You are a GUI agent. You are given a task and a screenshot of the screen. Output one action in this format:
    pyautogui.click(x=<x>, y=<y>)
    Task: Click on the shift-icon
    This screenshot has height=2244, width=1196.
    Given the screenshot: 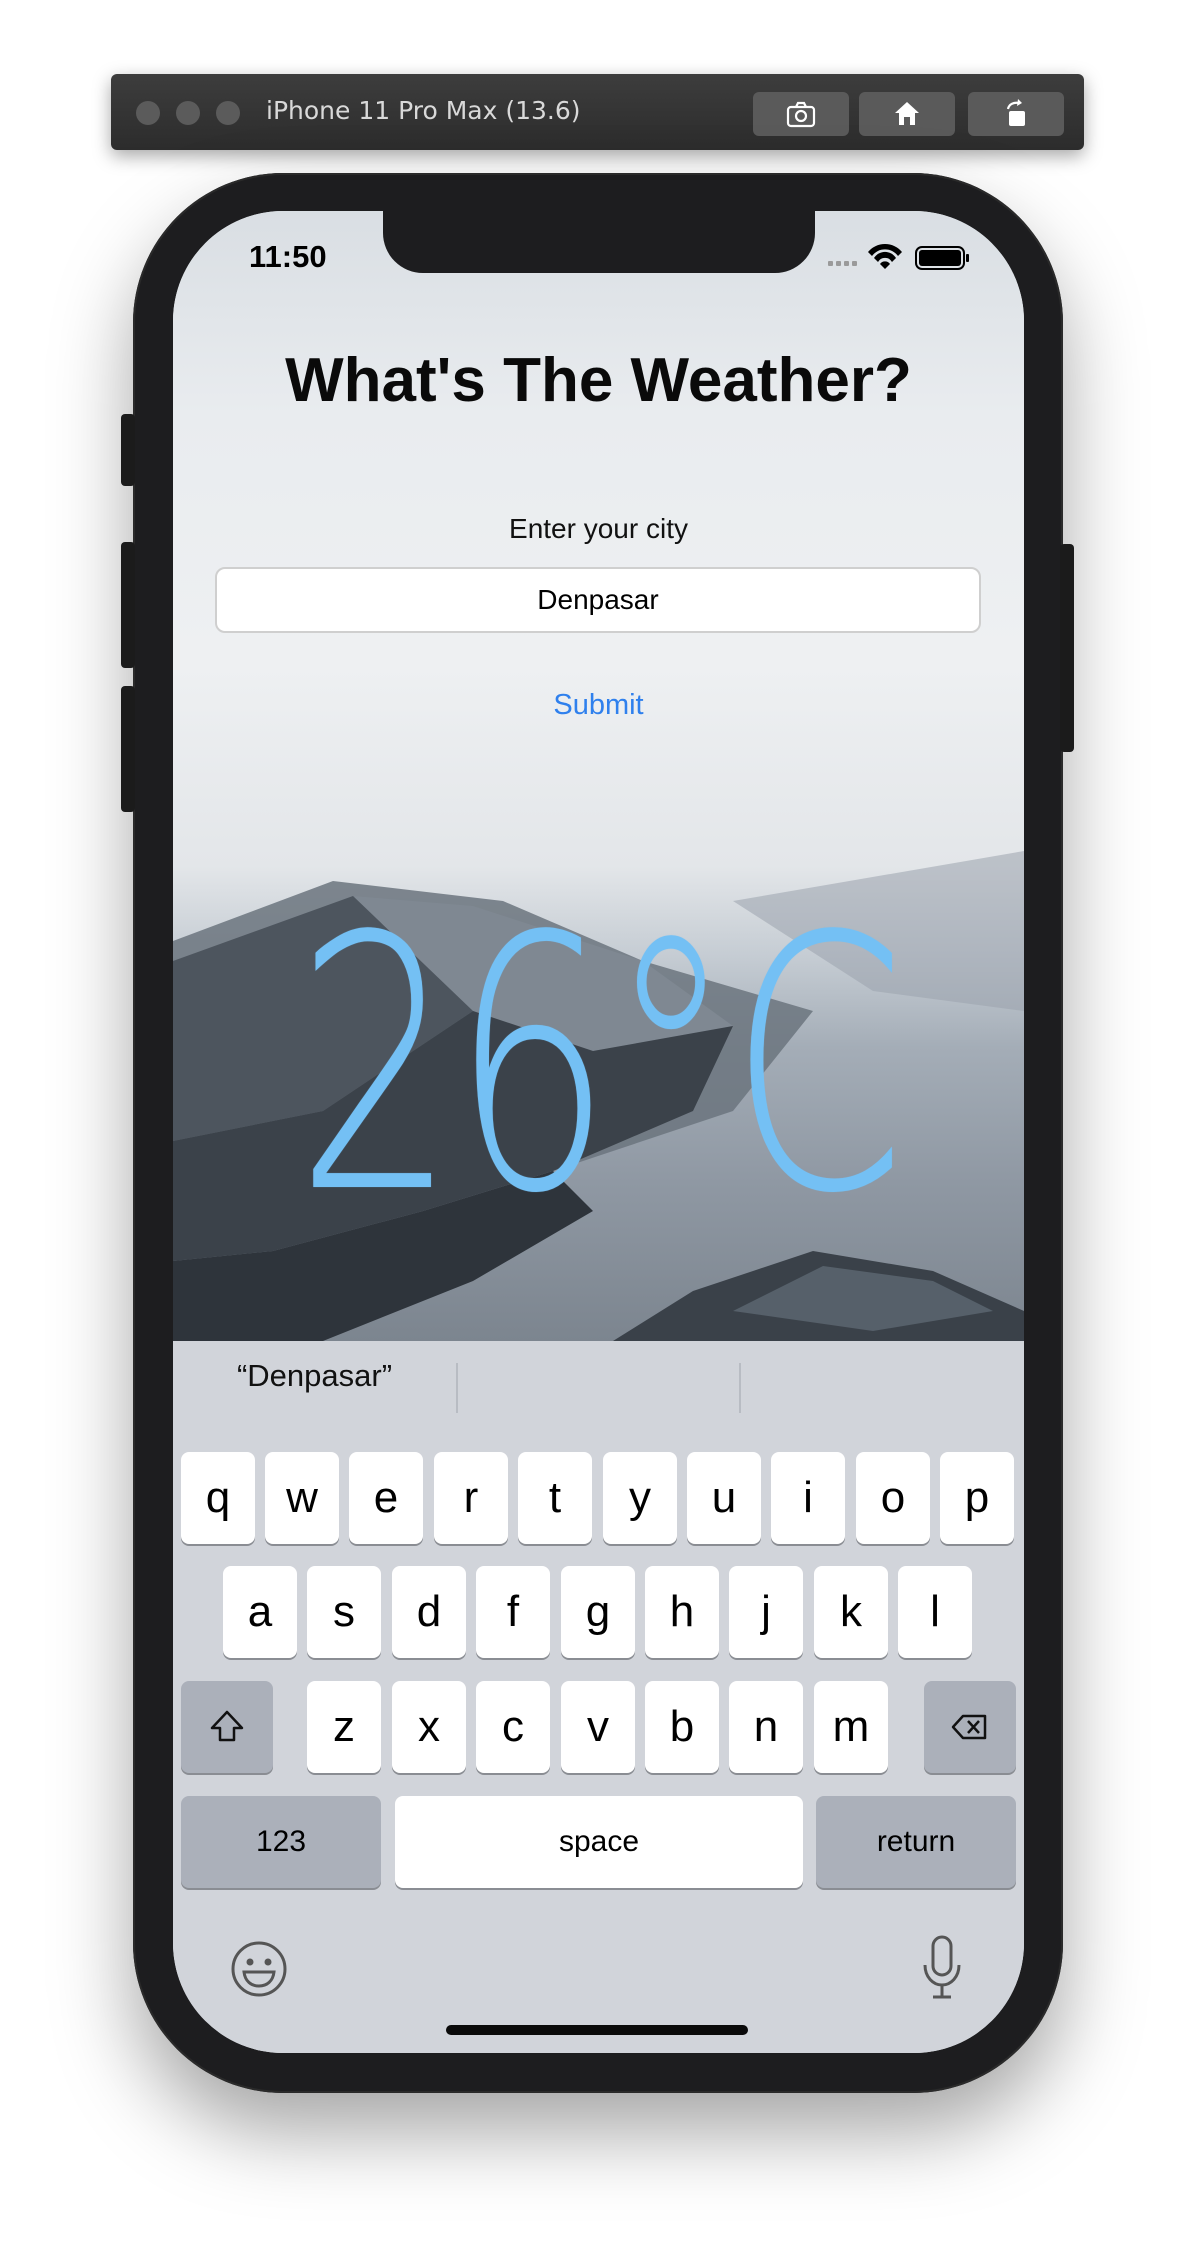 What is the action you would take?
    pyautogui.click(x=227, y=1726)
    